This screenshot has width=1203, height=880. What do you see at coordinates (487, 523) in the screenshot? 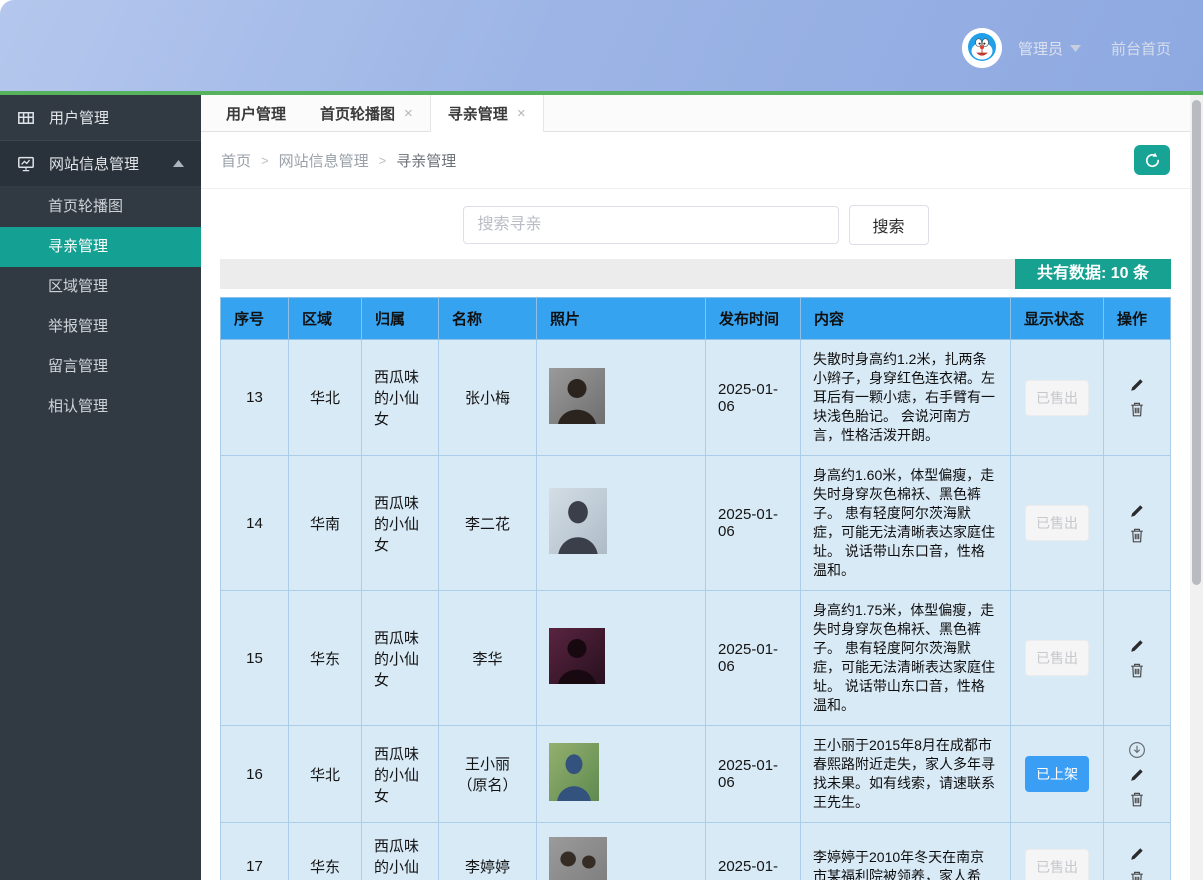
I see `cell-name: 李二花` at bounding box center [487, 523].